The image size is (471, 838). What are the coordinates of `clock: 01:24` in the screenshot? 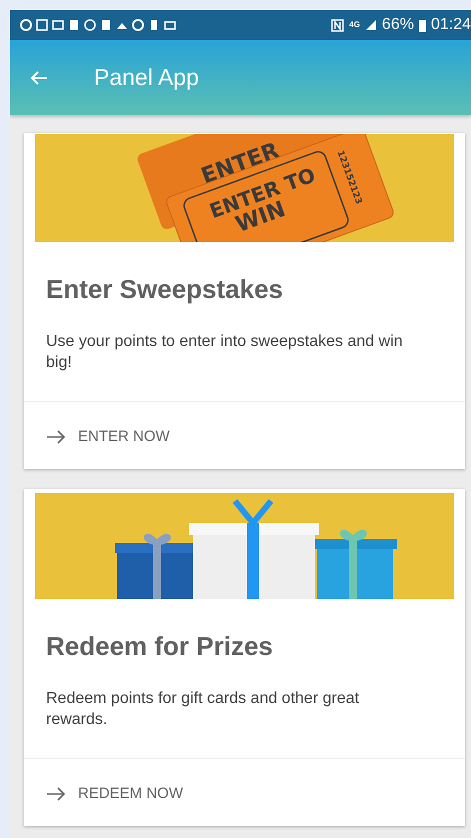 It's located at (450, 25).